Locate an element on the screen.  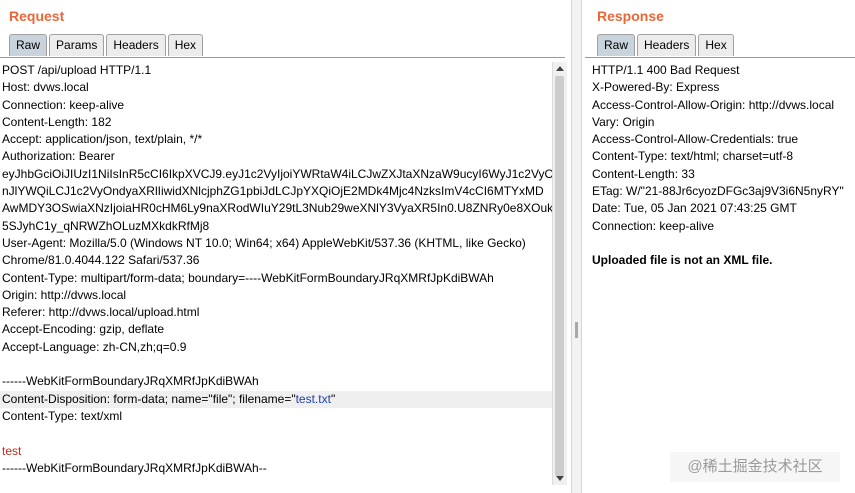
request-scrollbar is located at coordinates (559, 273).